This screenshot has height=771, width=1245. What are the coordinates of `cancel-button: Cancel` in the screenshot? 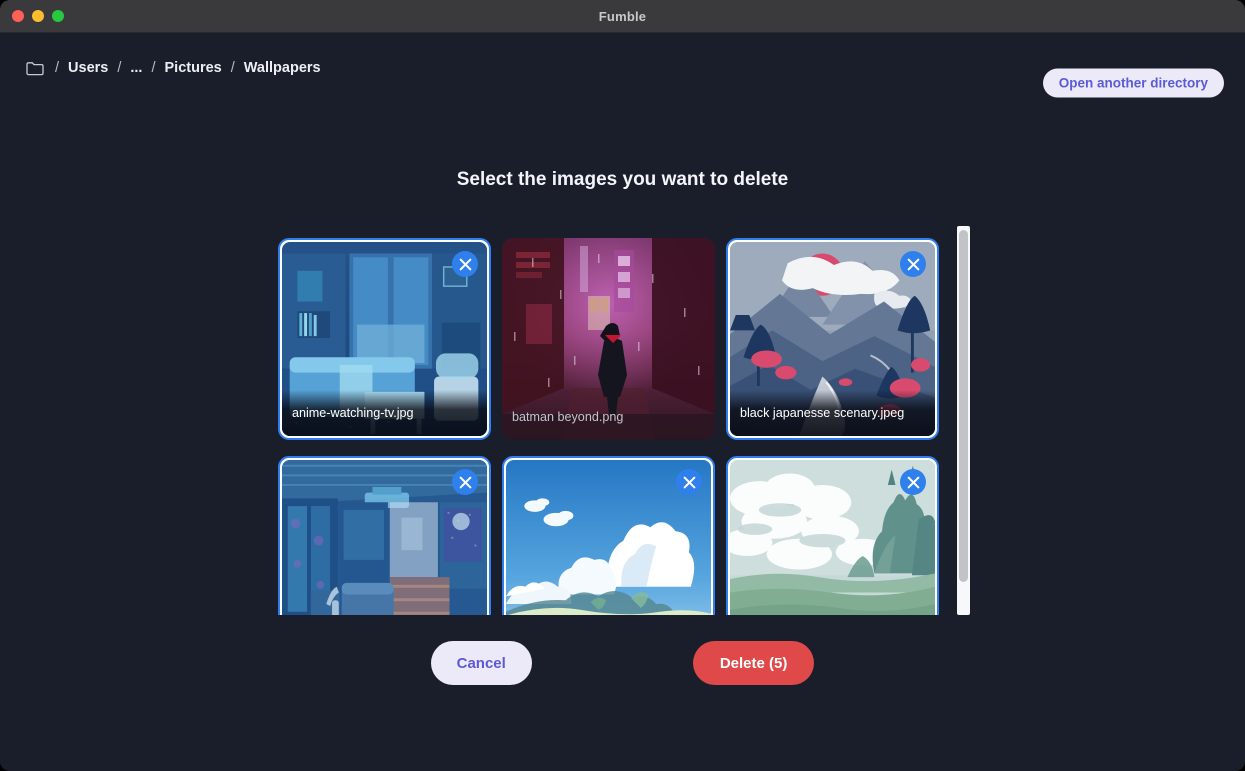 It's located at (481, 663).